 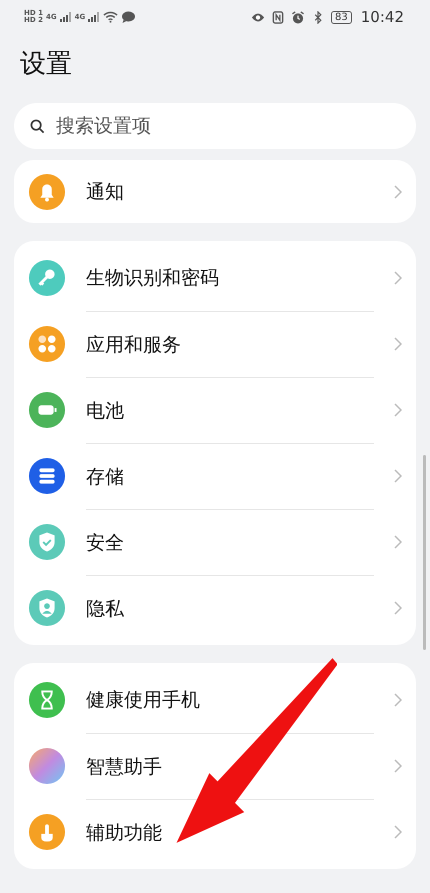 I want to click on wifi-icon, so click(x=110, y=17).